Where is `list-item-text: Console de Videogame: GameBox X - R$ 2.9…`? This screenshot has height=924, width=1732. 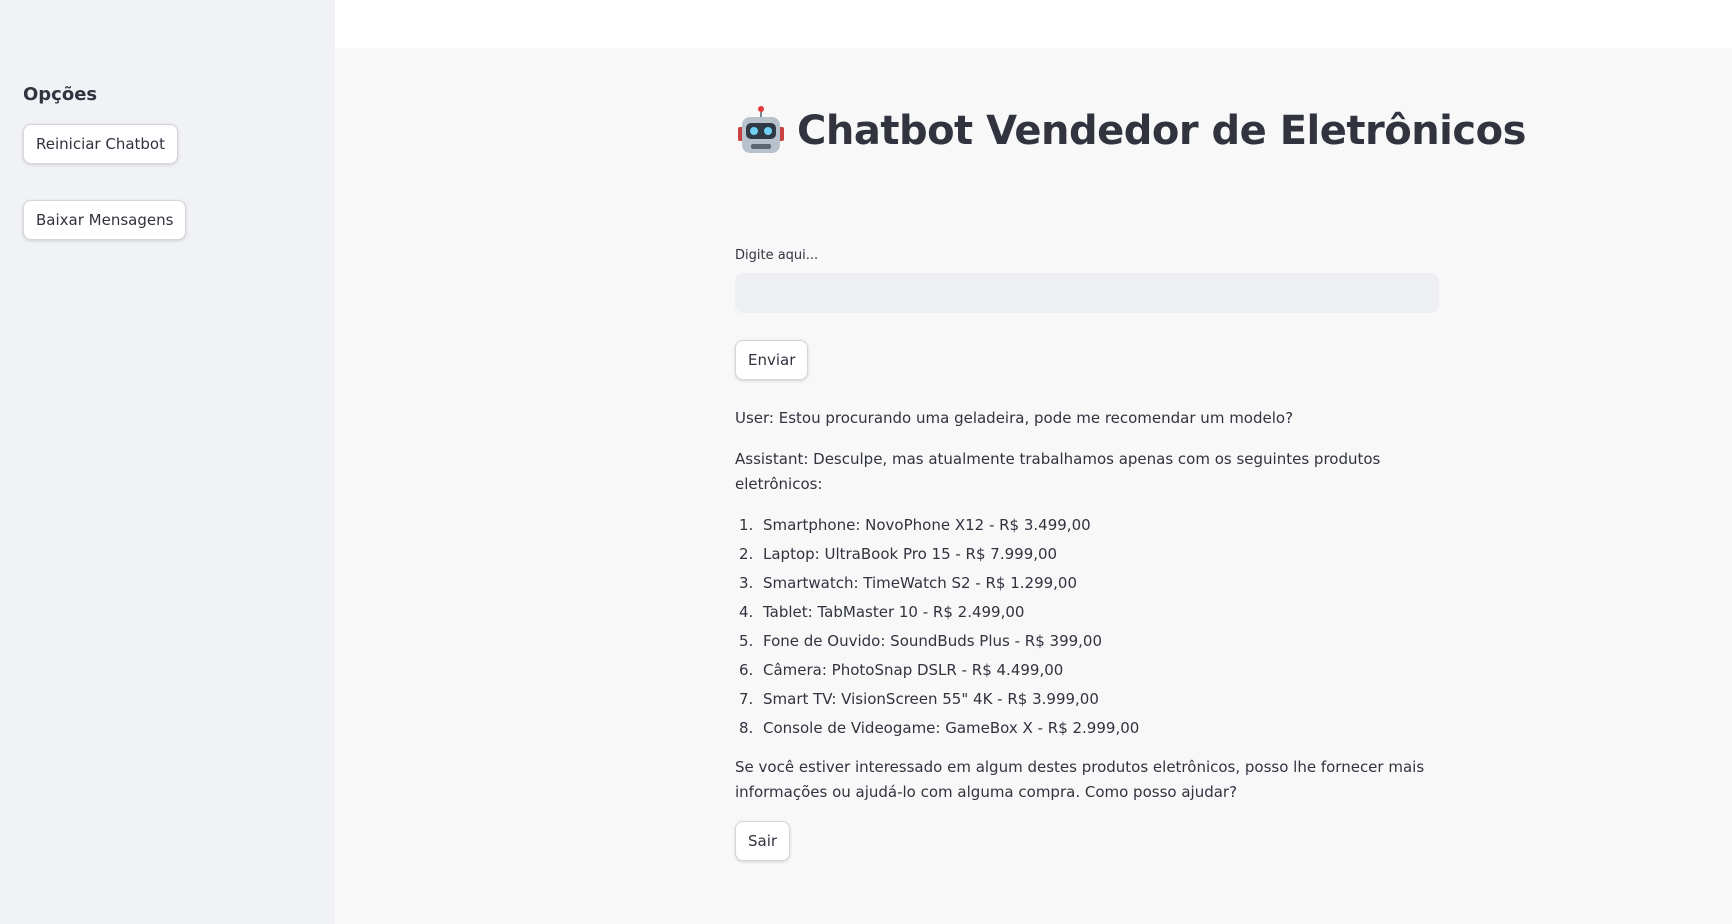
list-item-text: Console de Videogame: GameBox X - R$ 2.9… is located at coordinates (951, 728).